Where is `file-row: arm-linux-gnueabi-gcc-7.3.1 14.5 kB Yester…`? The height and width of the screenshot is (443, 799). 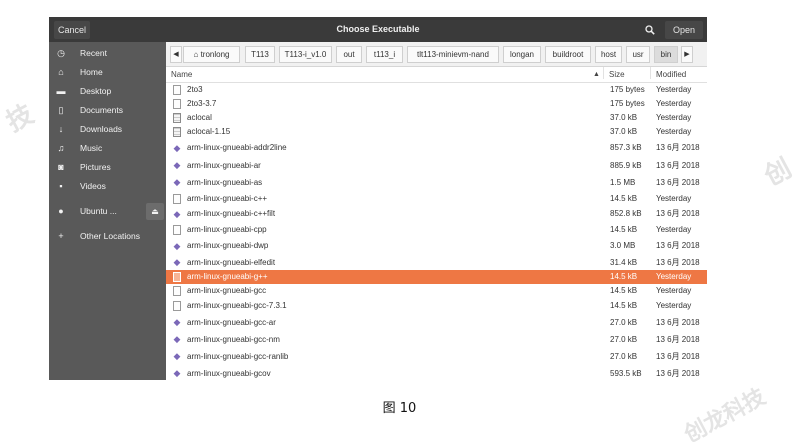 file-row: arm-linux-gnueabi-gcc-7.3.1 14.5 kB Yester… is located at coordinates (436, 306).